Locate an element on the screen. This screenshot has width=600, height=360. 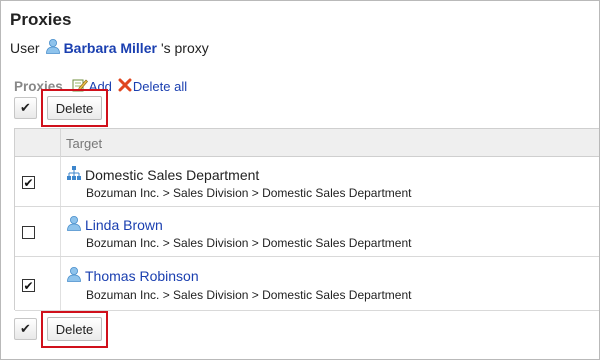
column-header-target: Target is located at coordinates (84, 143).